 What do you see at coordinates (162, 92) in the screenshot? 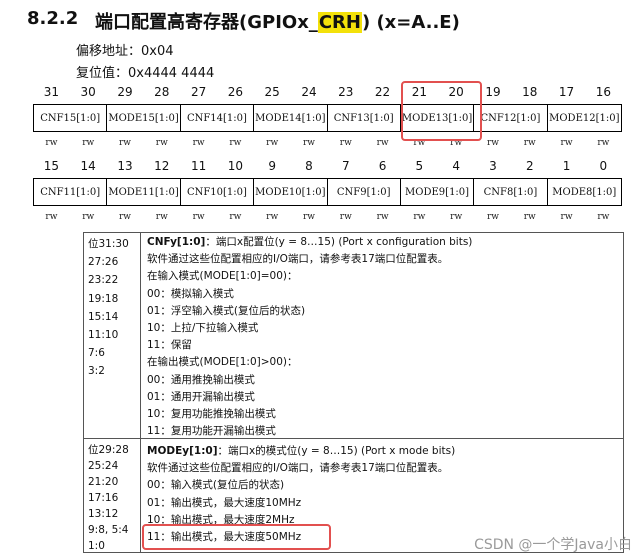
I see `bit-number: 28` at bounding box center [162, 92].